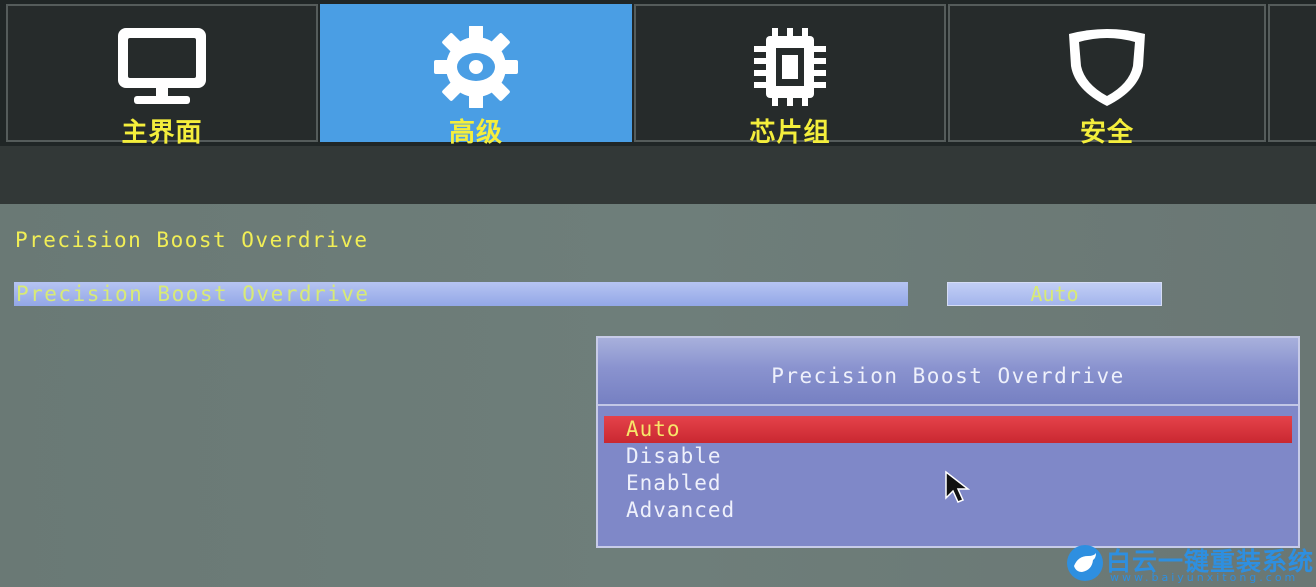 Image resolution: width=1316 pixels, height=587 pixels. What do you see at coordinates (658, 175) in the screenshot?
I see `sub-header-bar` at bounding box center [658, 175].